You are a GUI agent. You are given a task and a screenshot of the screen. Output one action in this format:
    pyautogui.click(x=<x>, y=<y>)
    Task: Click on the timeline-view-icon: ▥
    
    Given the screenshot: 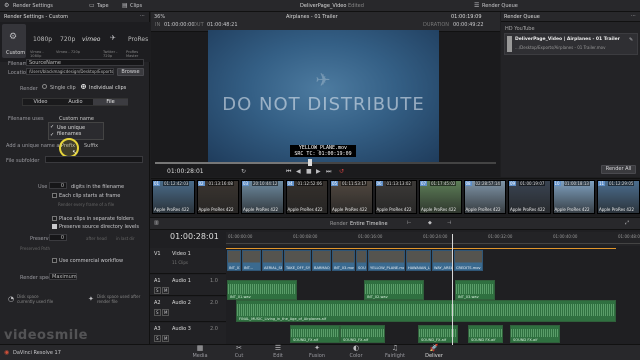 What is the action you would take?
    pyautogui.click(x=156, y=223)
    